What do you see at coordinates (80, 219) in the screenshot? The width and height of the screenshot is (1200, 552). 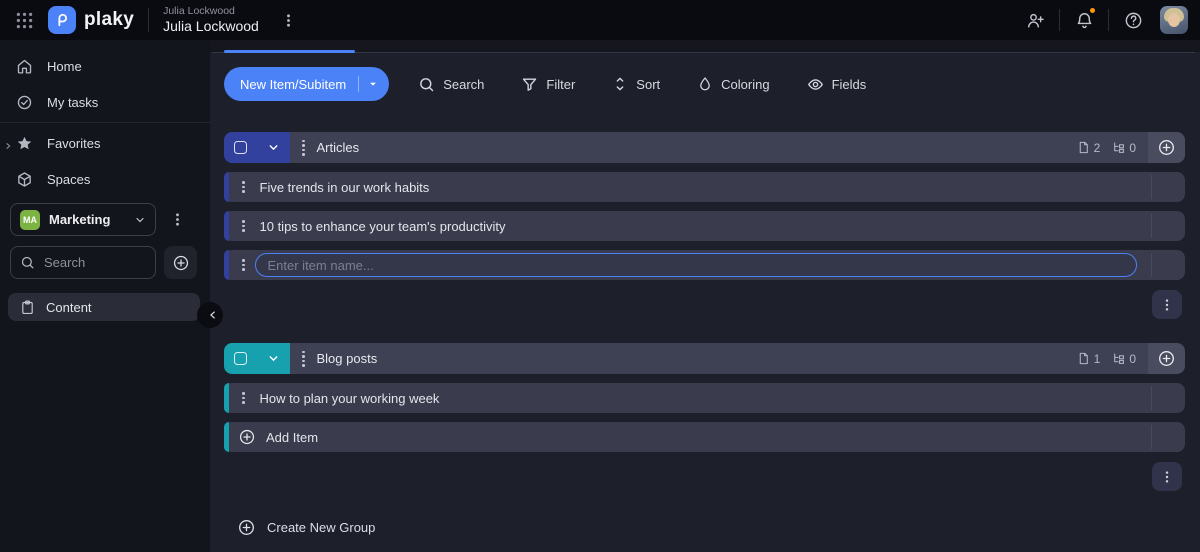 I see `workspace-name: Marketing` at bounding box center [80, 219].